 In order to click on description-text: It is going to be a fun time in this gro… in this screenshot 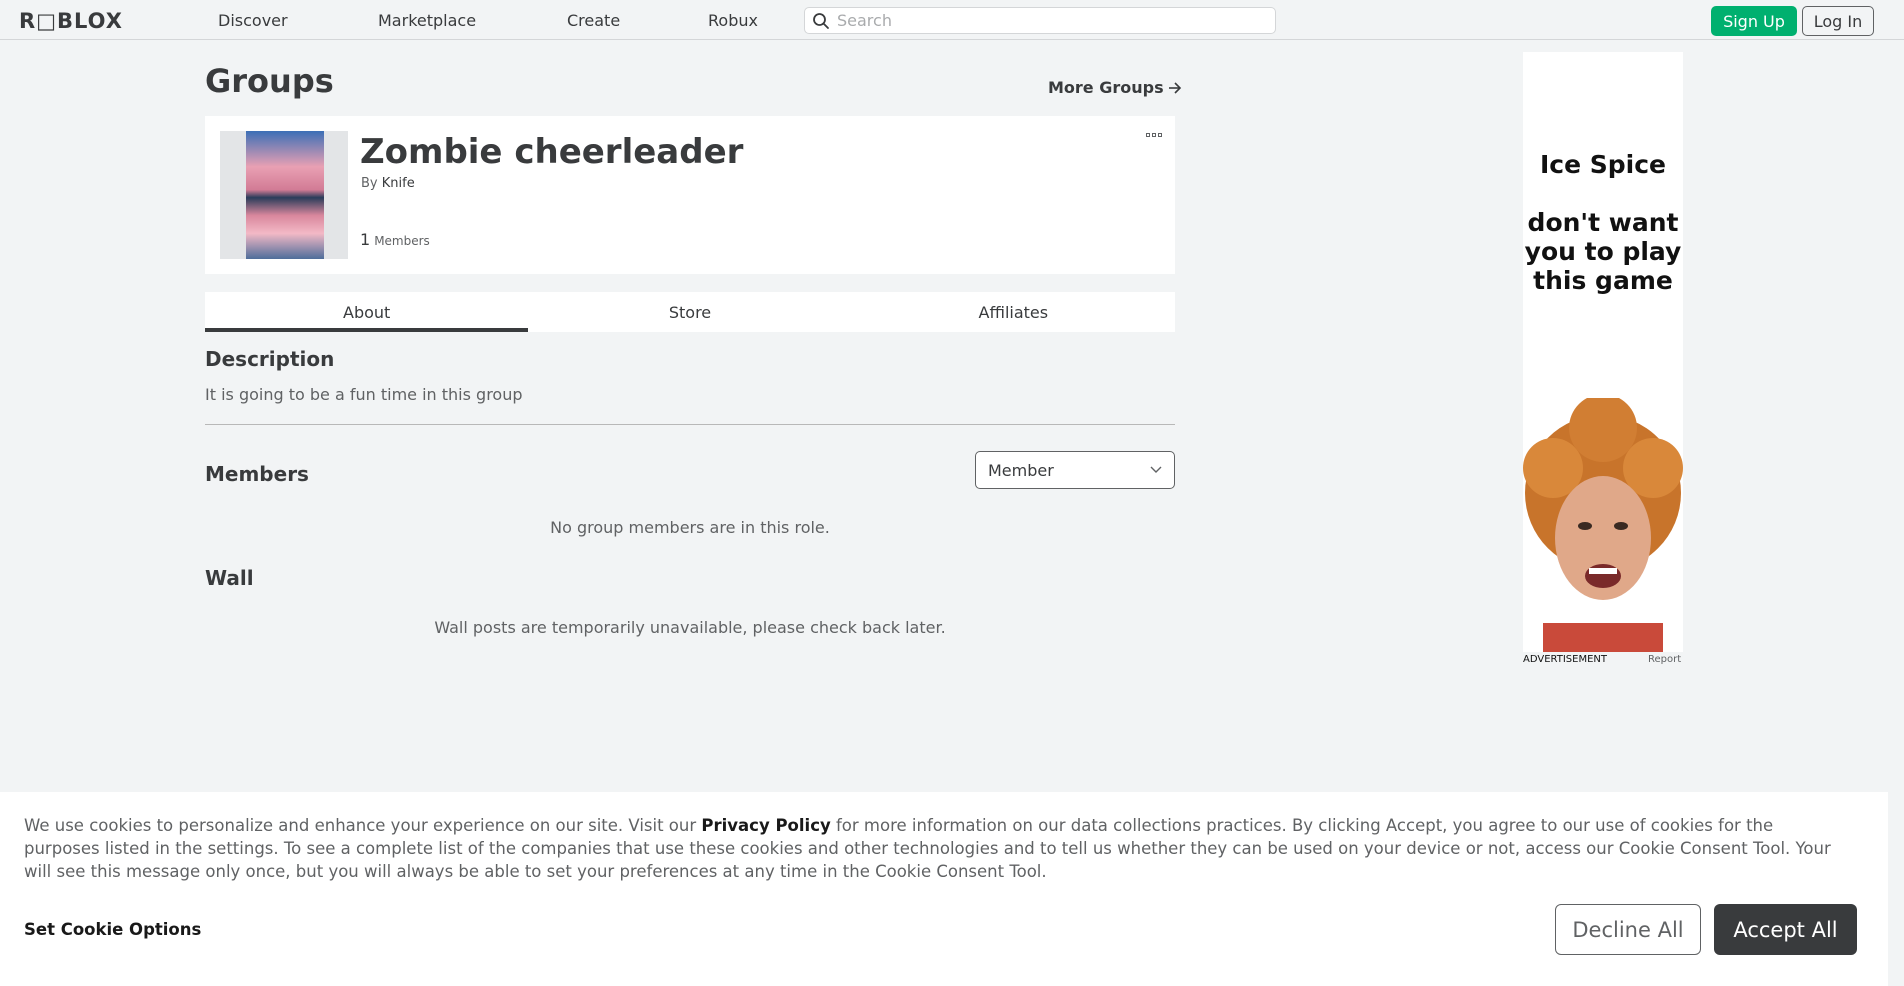, I will do `click(364, 394)`.